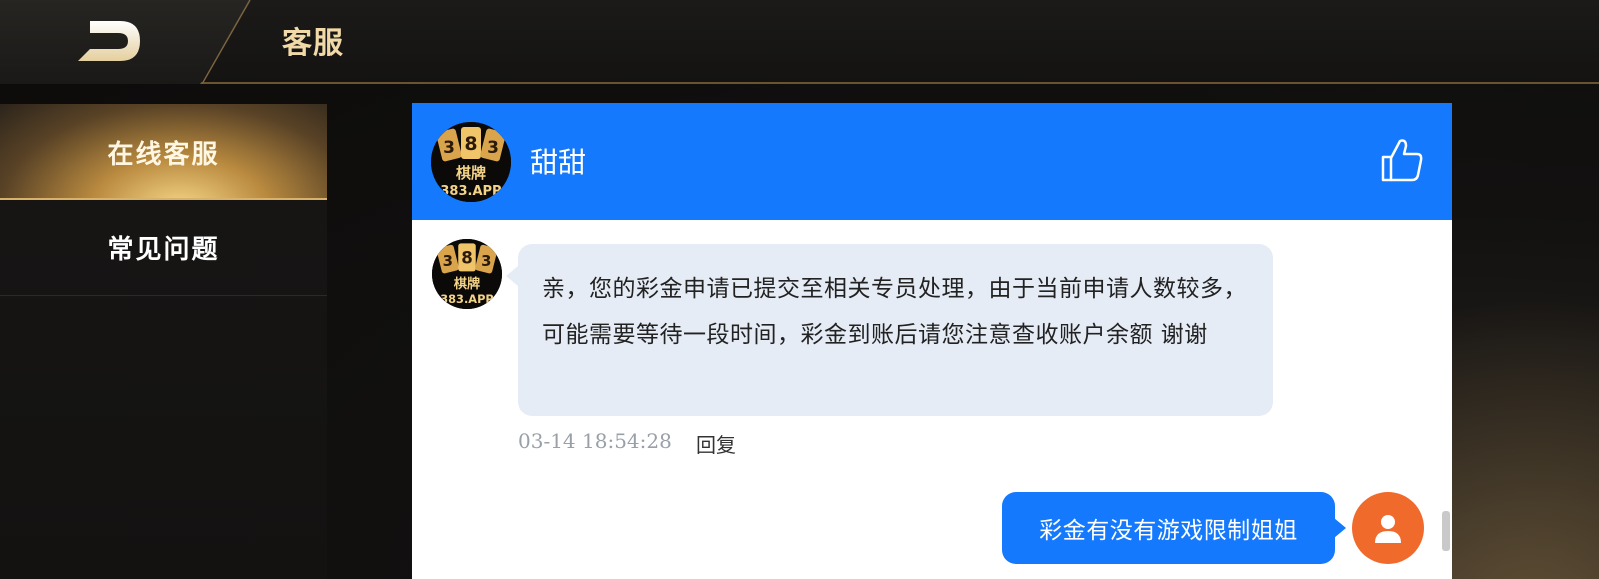  I want to click on sidebar-item-online-service: 在线客服, so click(163, 152).